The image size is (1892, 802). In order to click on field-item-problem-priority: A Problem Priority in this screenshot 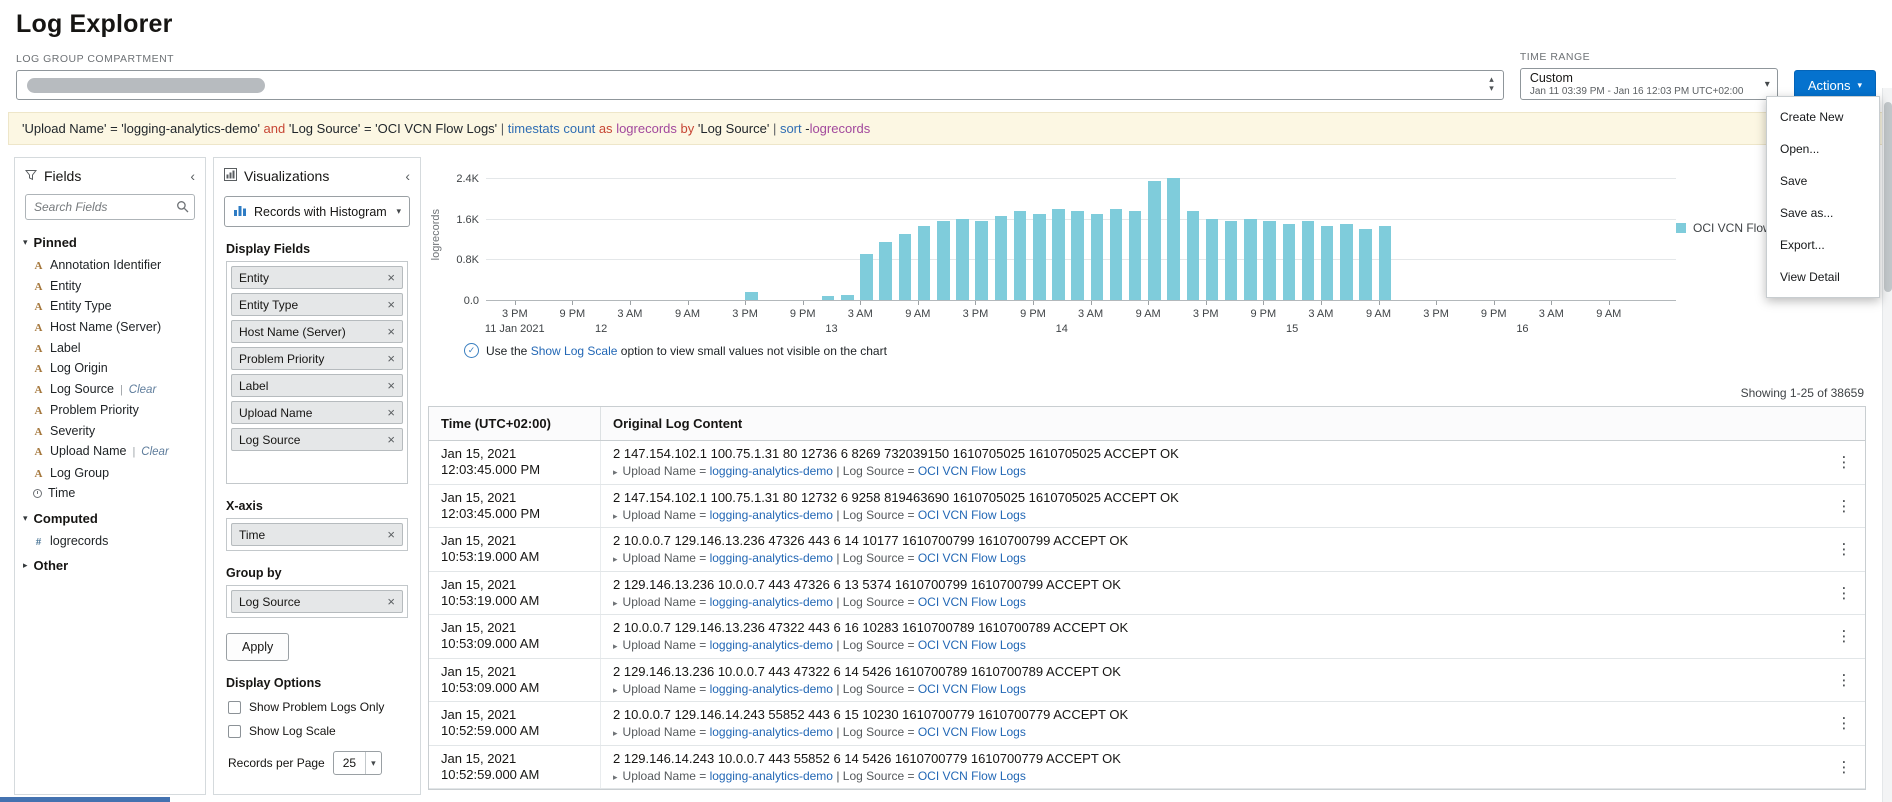, I will do `click(110, 410)`.